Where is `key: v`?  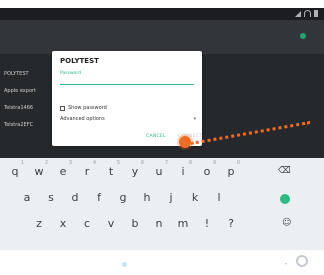
key: v is located at coordinates (111, 224).